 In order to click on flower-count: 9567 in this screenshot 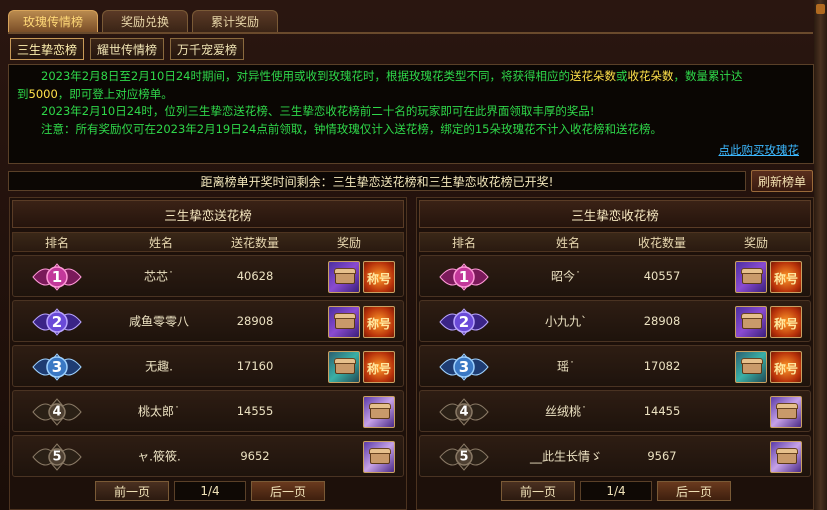, I will do `click(662, 456)`.